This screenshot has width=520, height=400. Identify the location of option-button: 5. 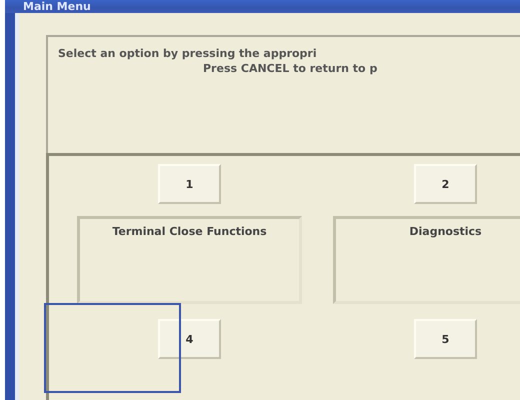
(445, 339).